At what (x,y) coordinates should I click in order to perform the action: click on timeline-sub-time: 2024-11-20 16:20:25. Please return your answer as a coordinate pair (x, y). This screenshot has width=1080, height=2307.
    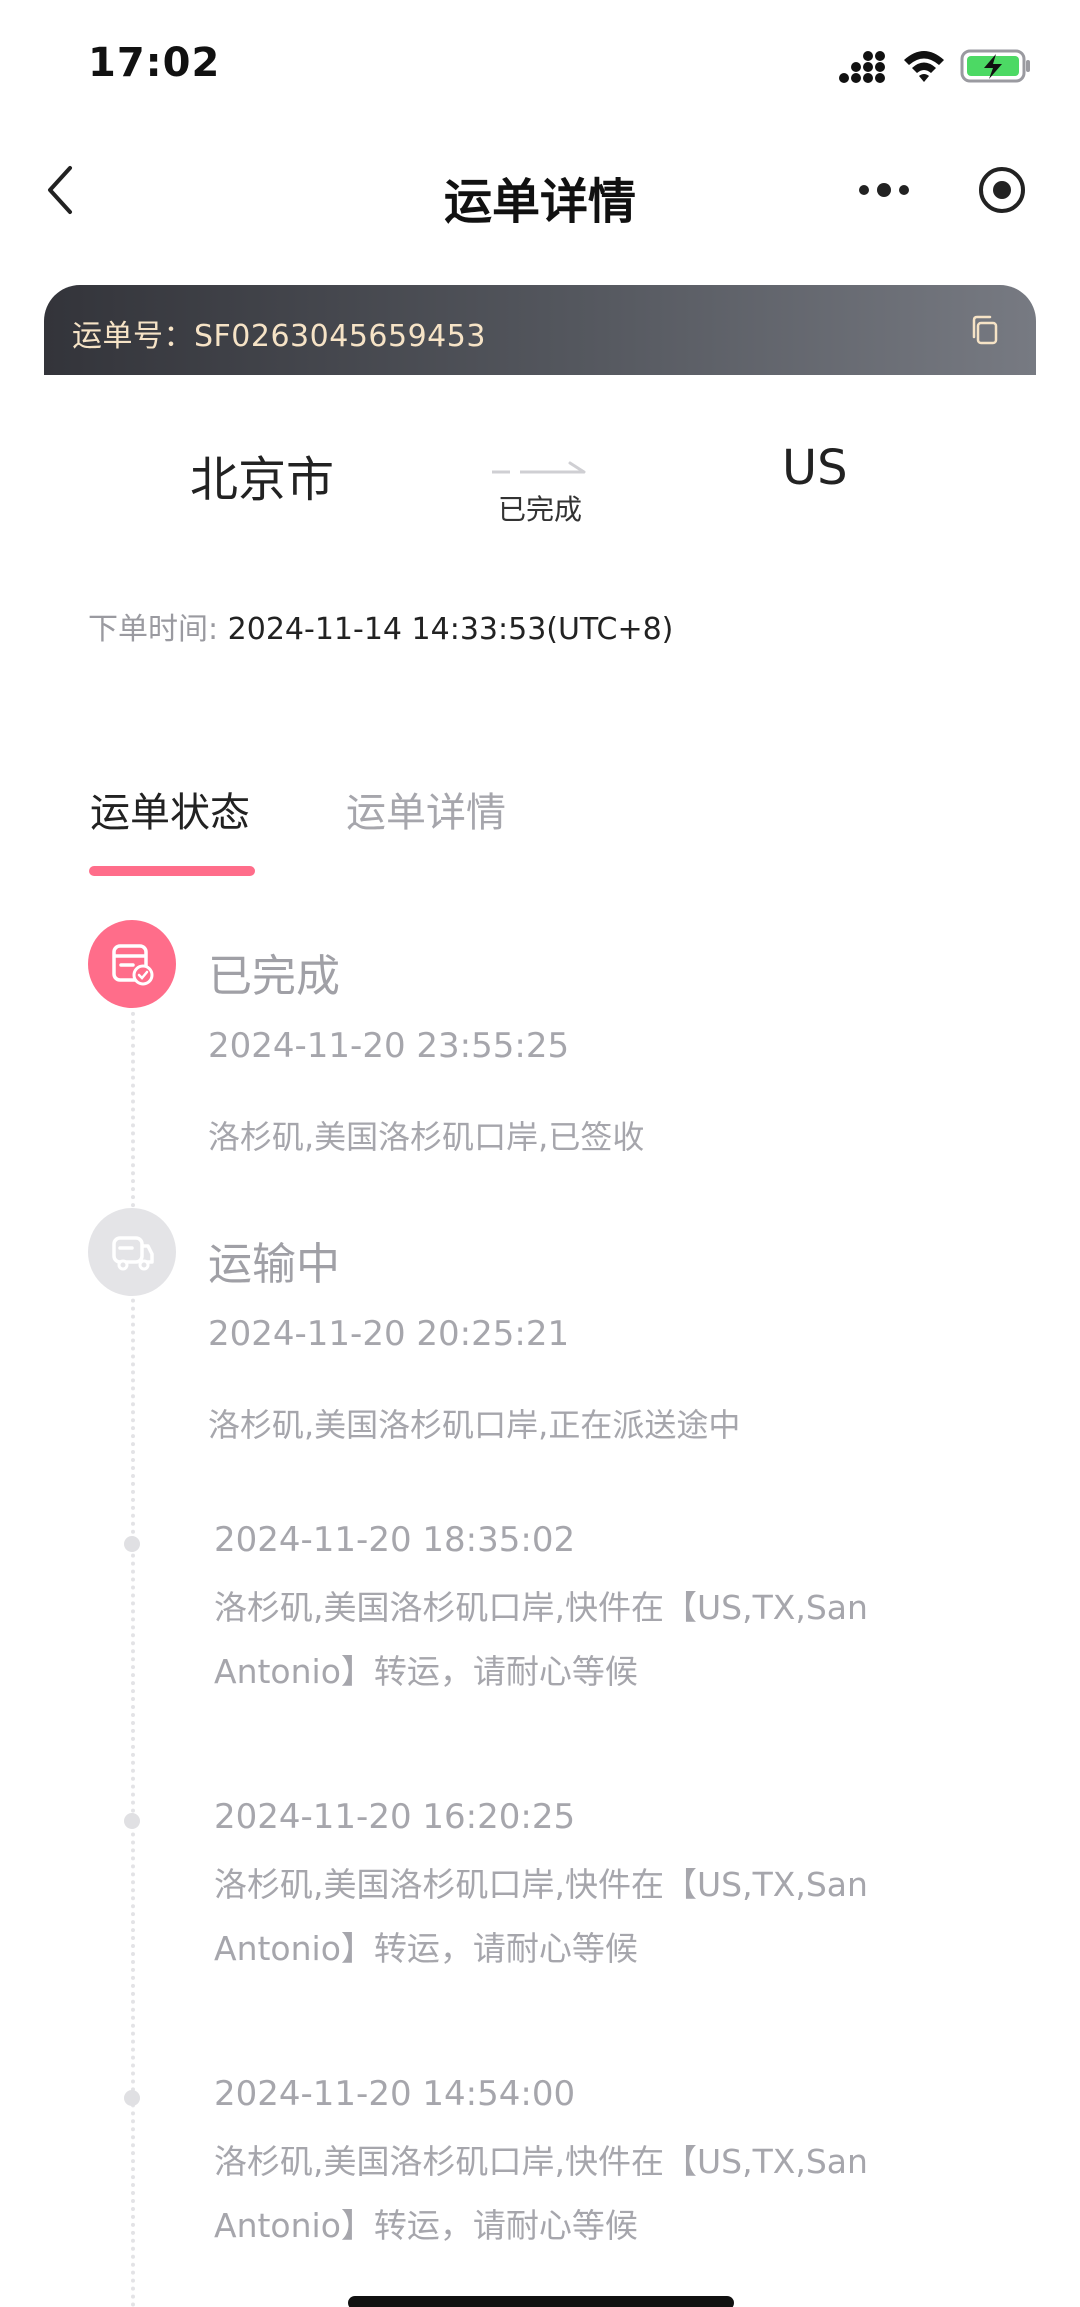
    Looking at the image, I should click on (395, 1817).